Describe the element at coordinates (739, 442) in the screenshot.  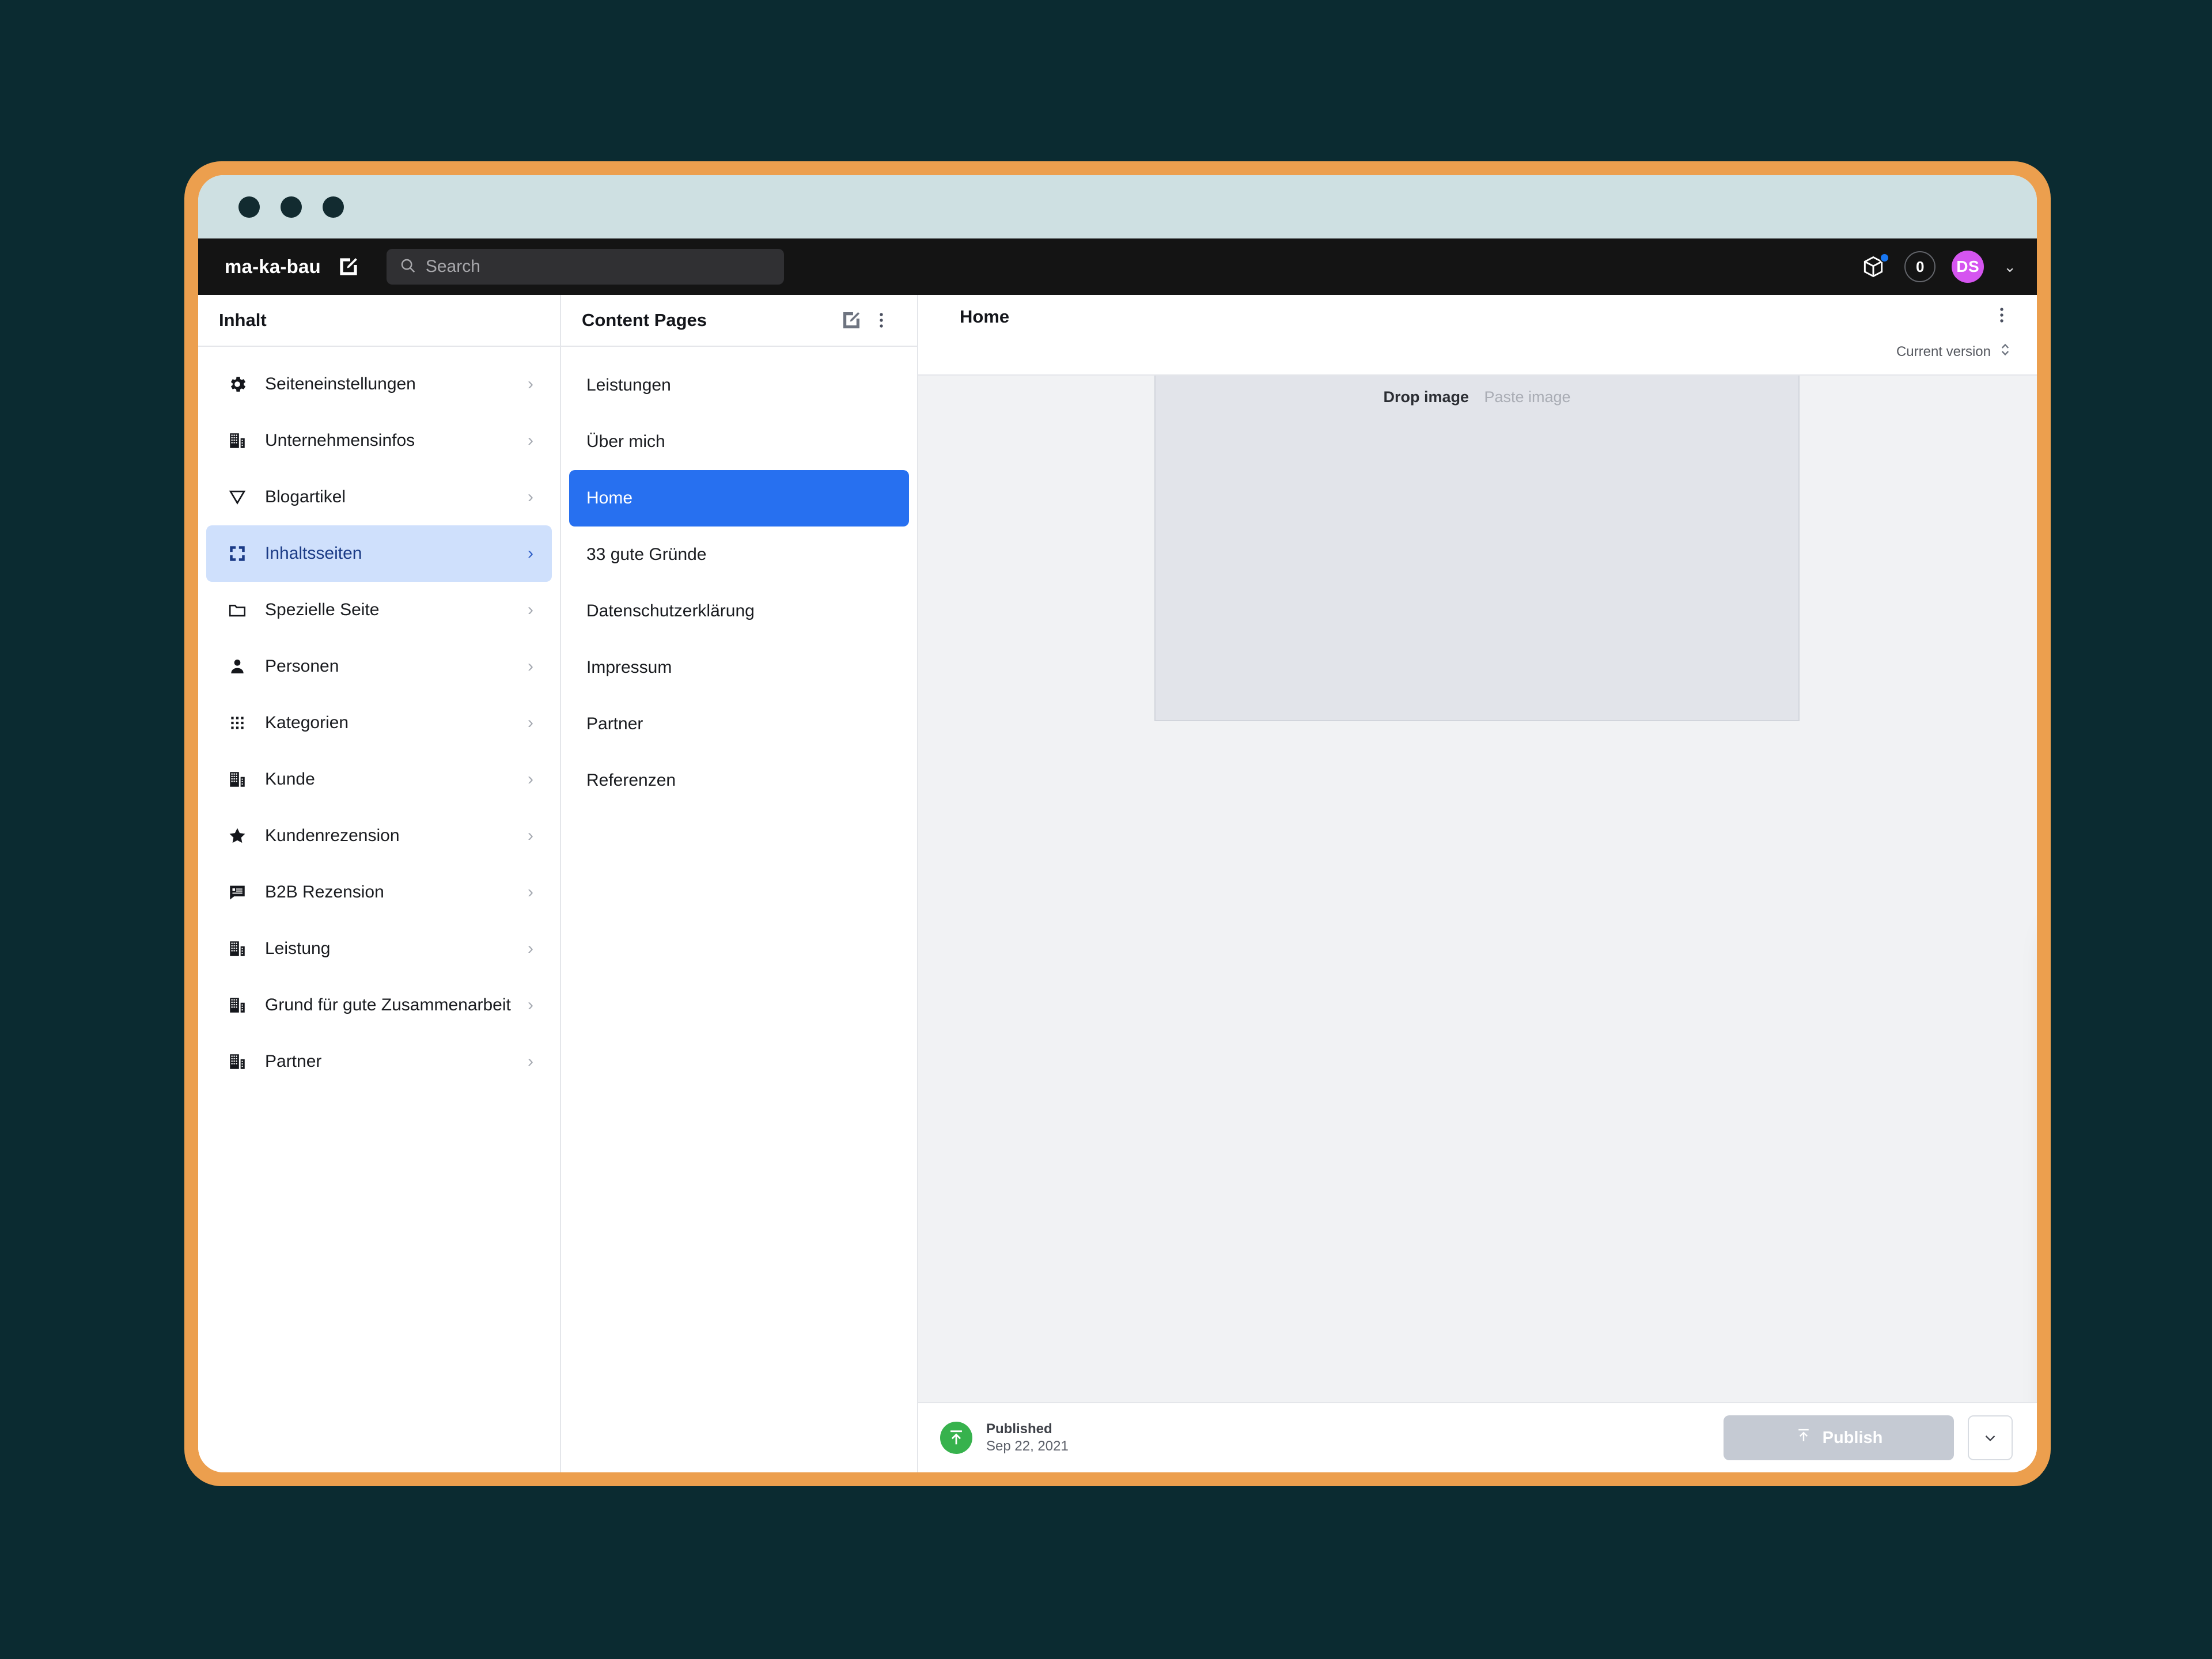
I see `page-item-ber-mich: Über mich` at that location.